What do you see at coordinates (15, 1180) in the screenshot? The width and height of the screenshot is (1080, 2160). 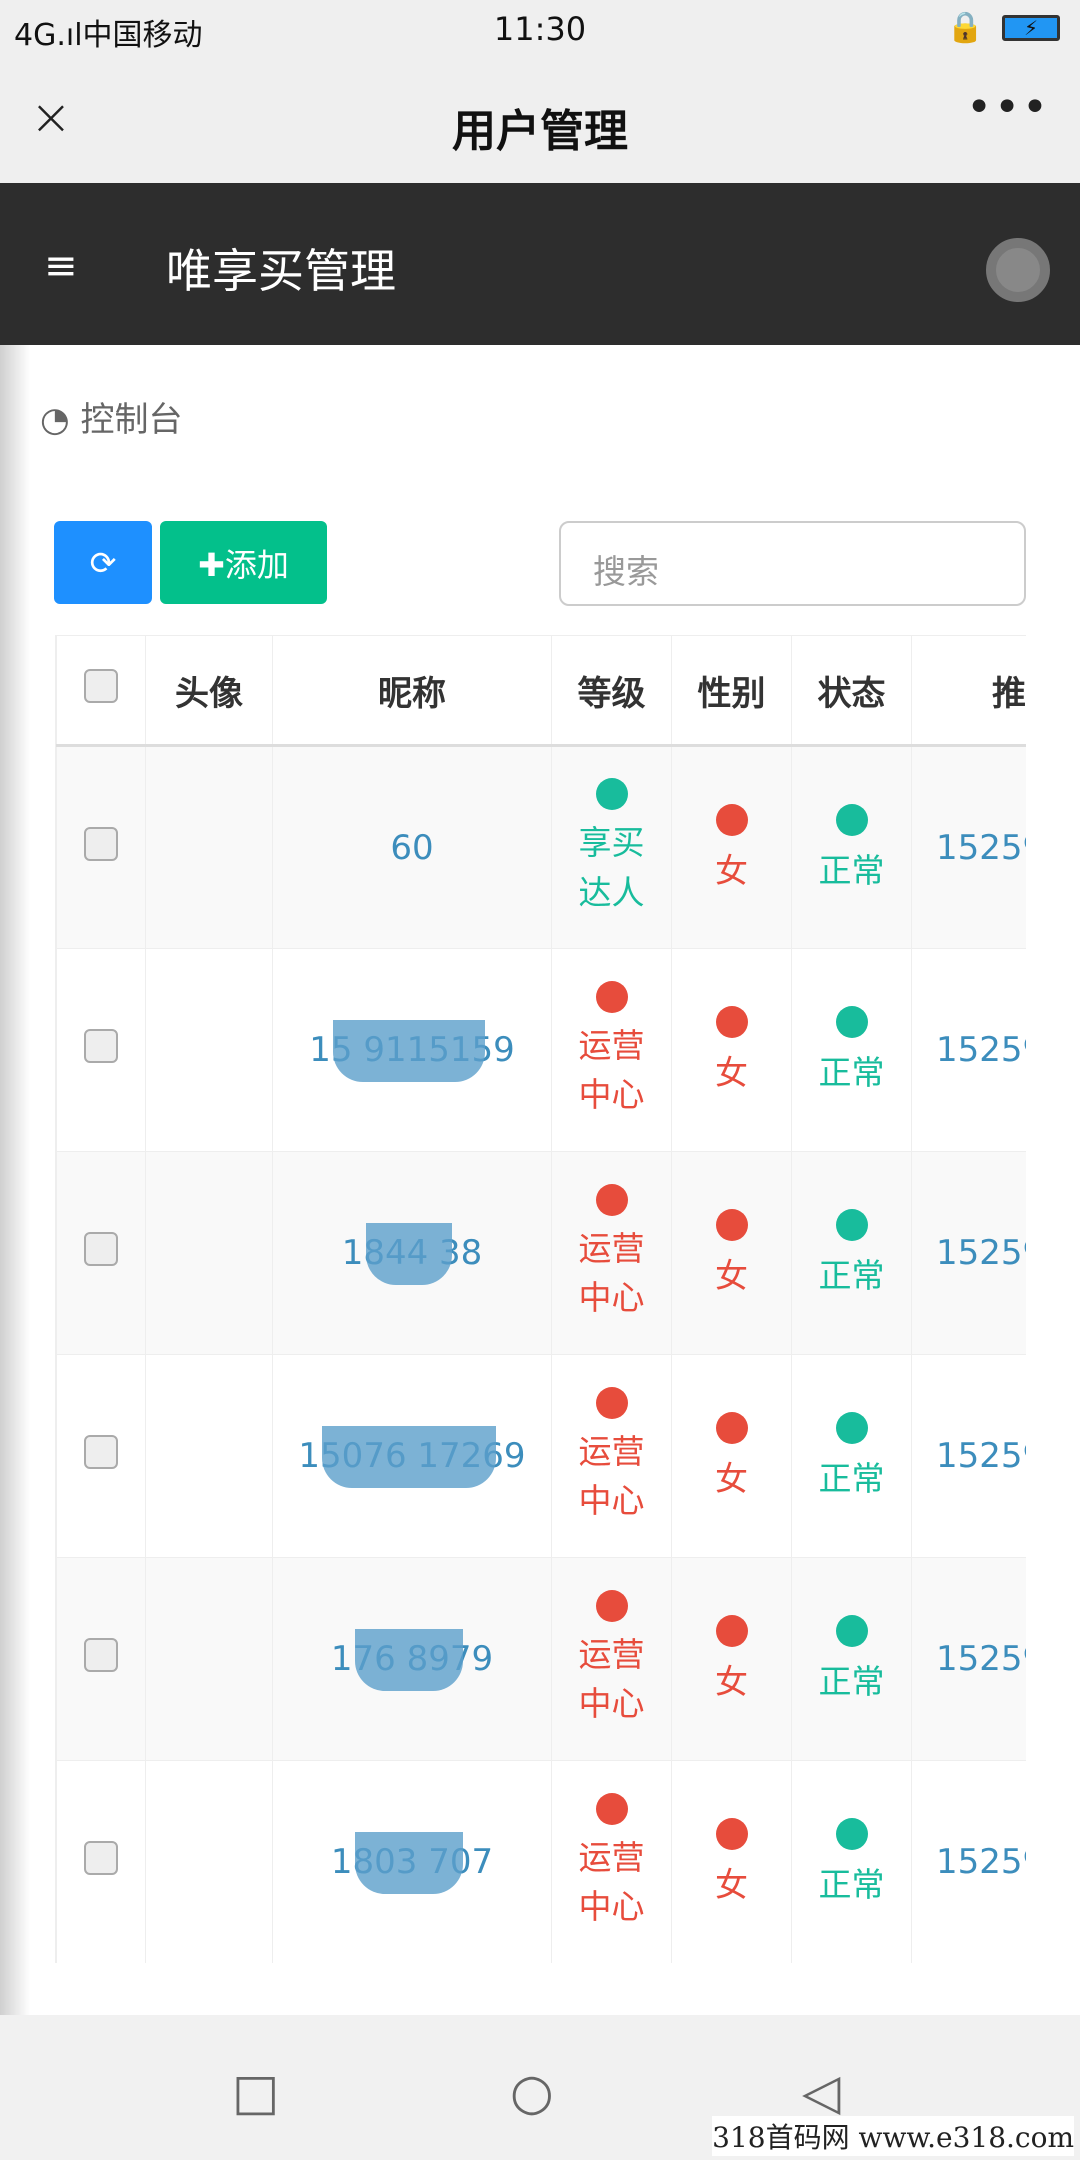 I see `sidebar-shadow` at bounding box center [15, 1180].